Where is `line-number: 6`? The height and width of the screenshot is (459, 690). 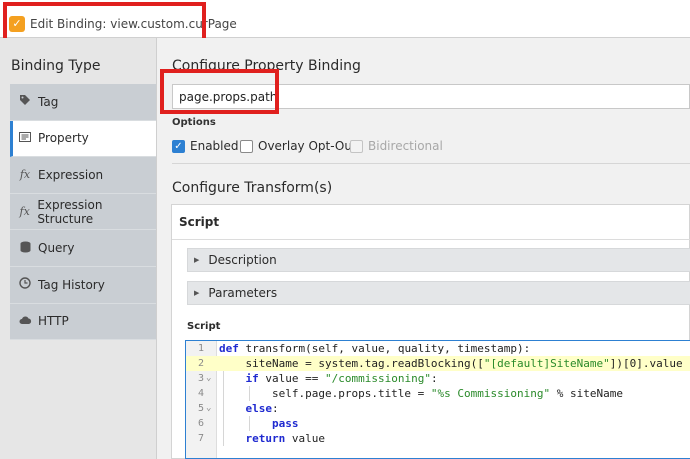 line-number: 6 is located at coordinates (200, 423).